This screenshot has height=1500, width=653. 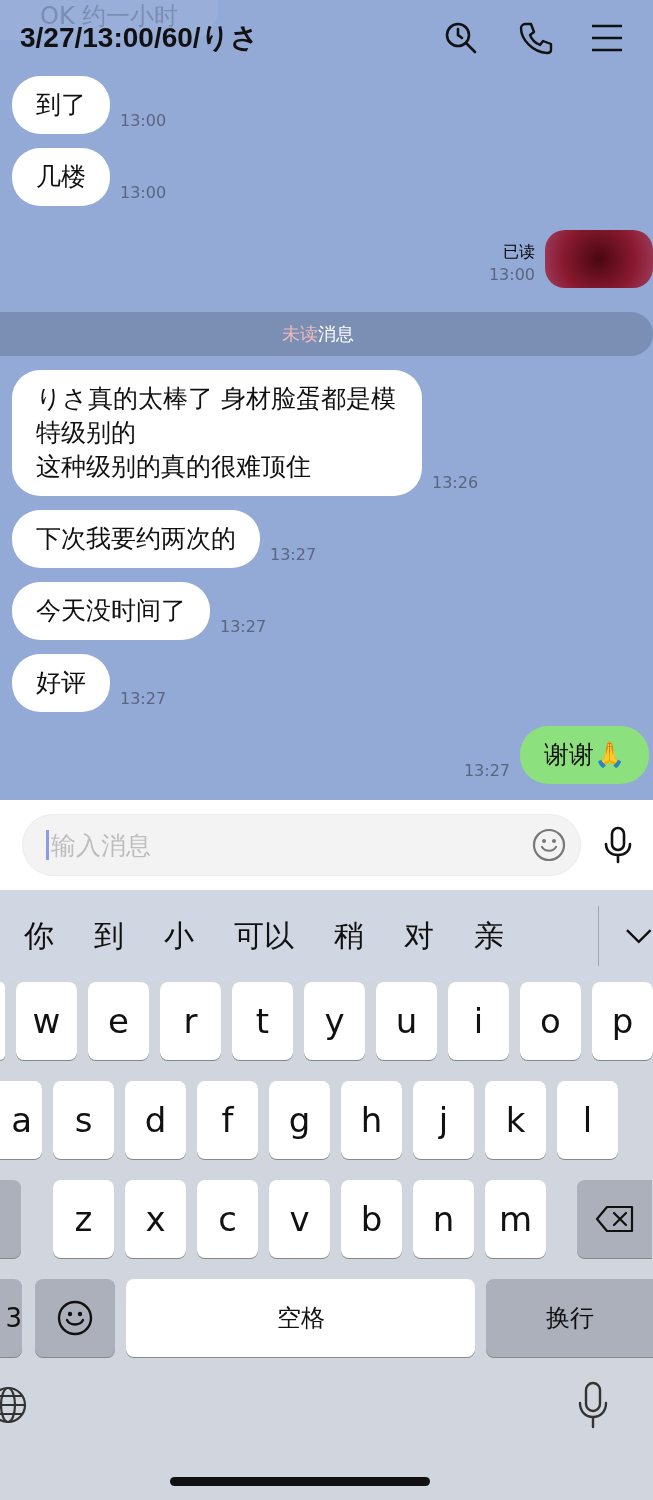 What do you see at coordinates (174, 467) in the screenshot?
I see `message-text: 这种级别的真的很难顶住` at bounding box center [174, 467].